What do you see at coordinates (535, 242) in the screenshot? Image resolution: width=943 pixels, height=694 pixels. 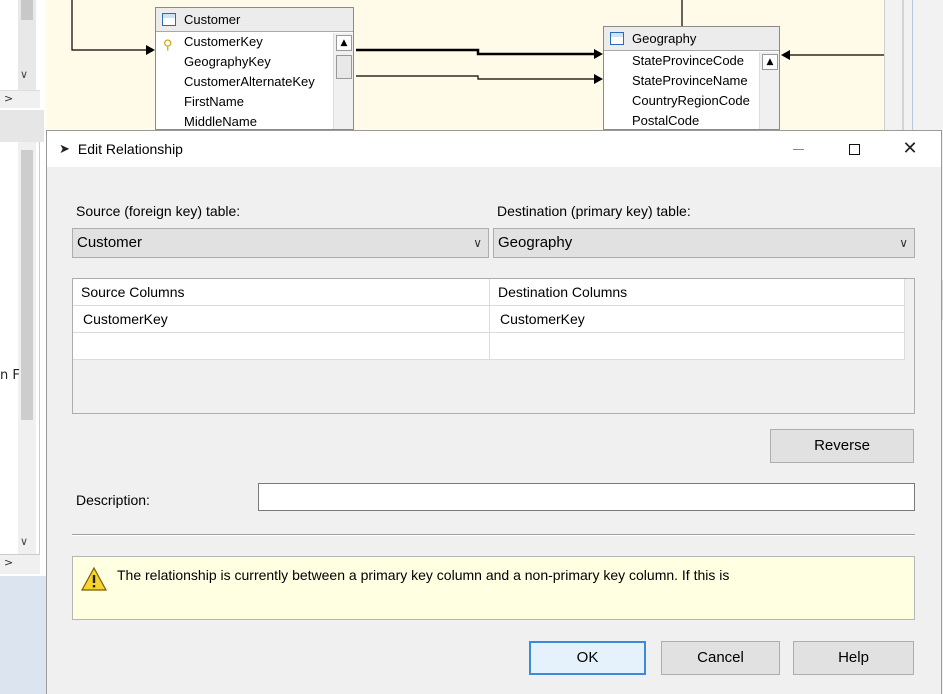 I see `destination-table-value: Geography` at bounding box center [535, 242].